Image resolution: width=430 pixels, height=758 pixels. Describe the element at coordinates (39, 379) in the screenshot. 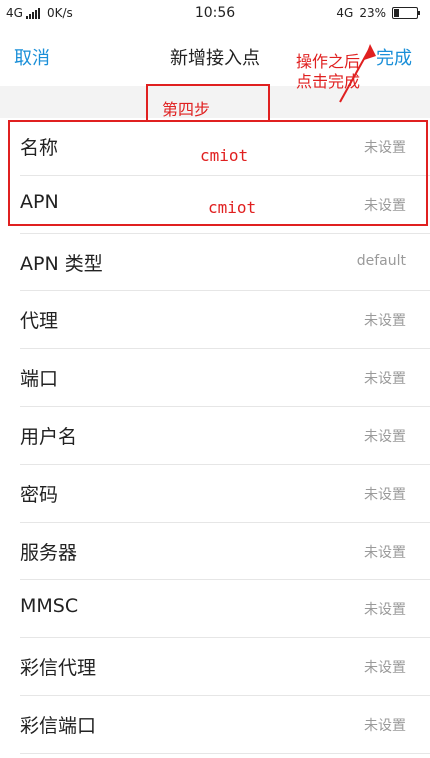

I see `row-label: 端口` at that location.